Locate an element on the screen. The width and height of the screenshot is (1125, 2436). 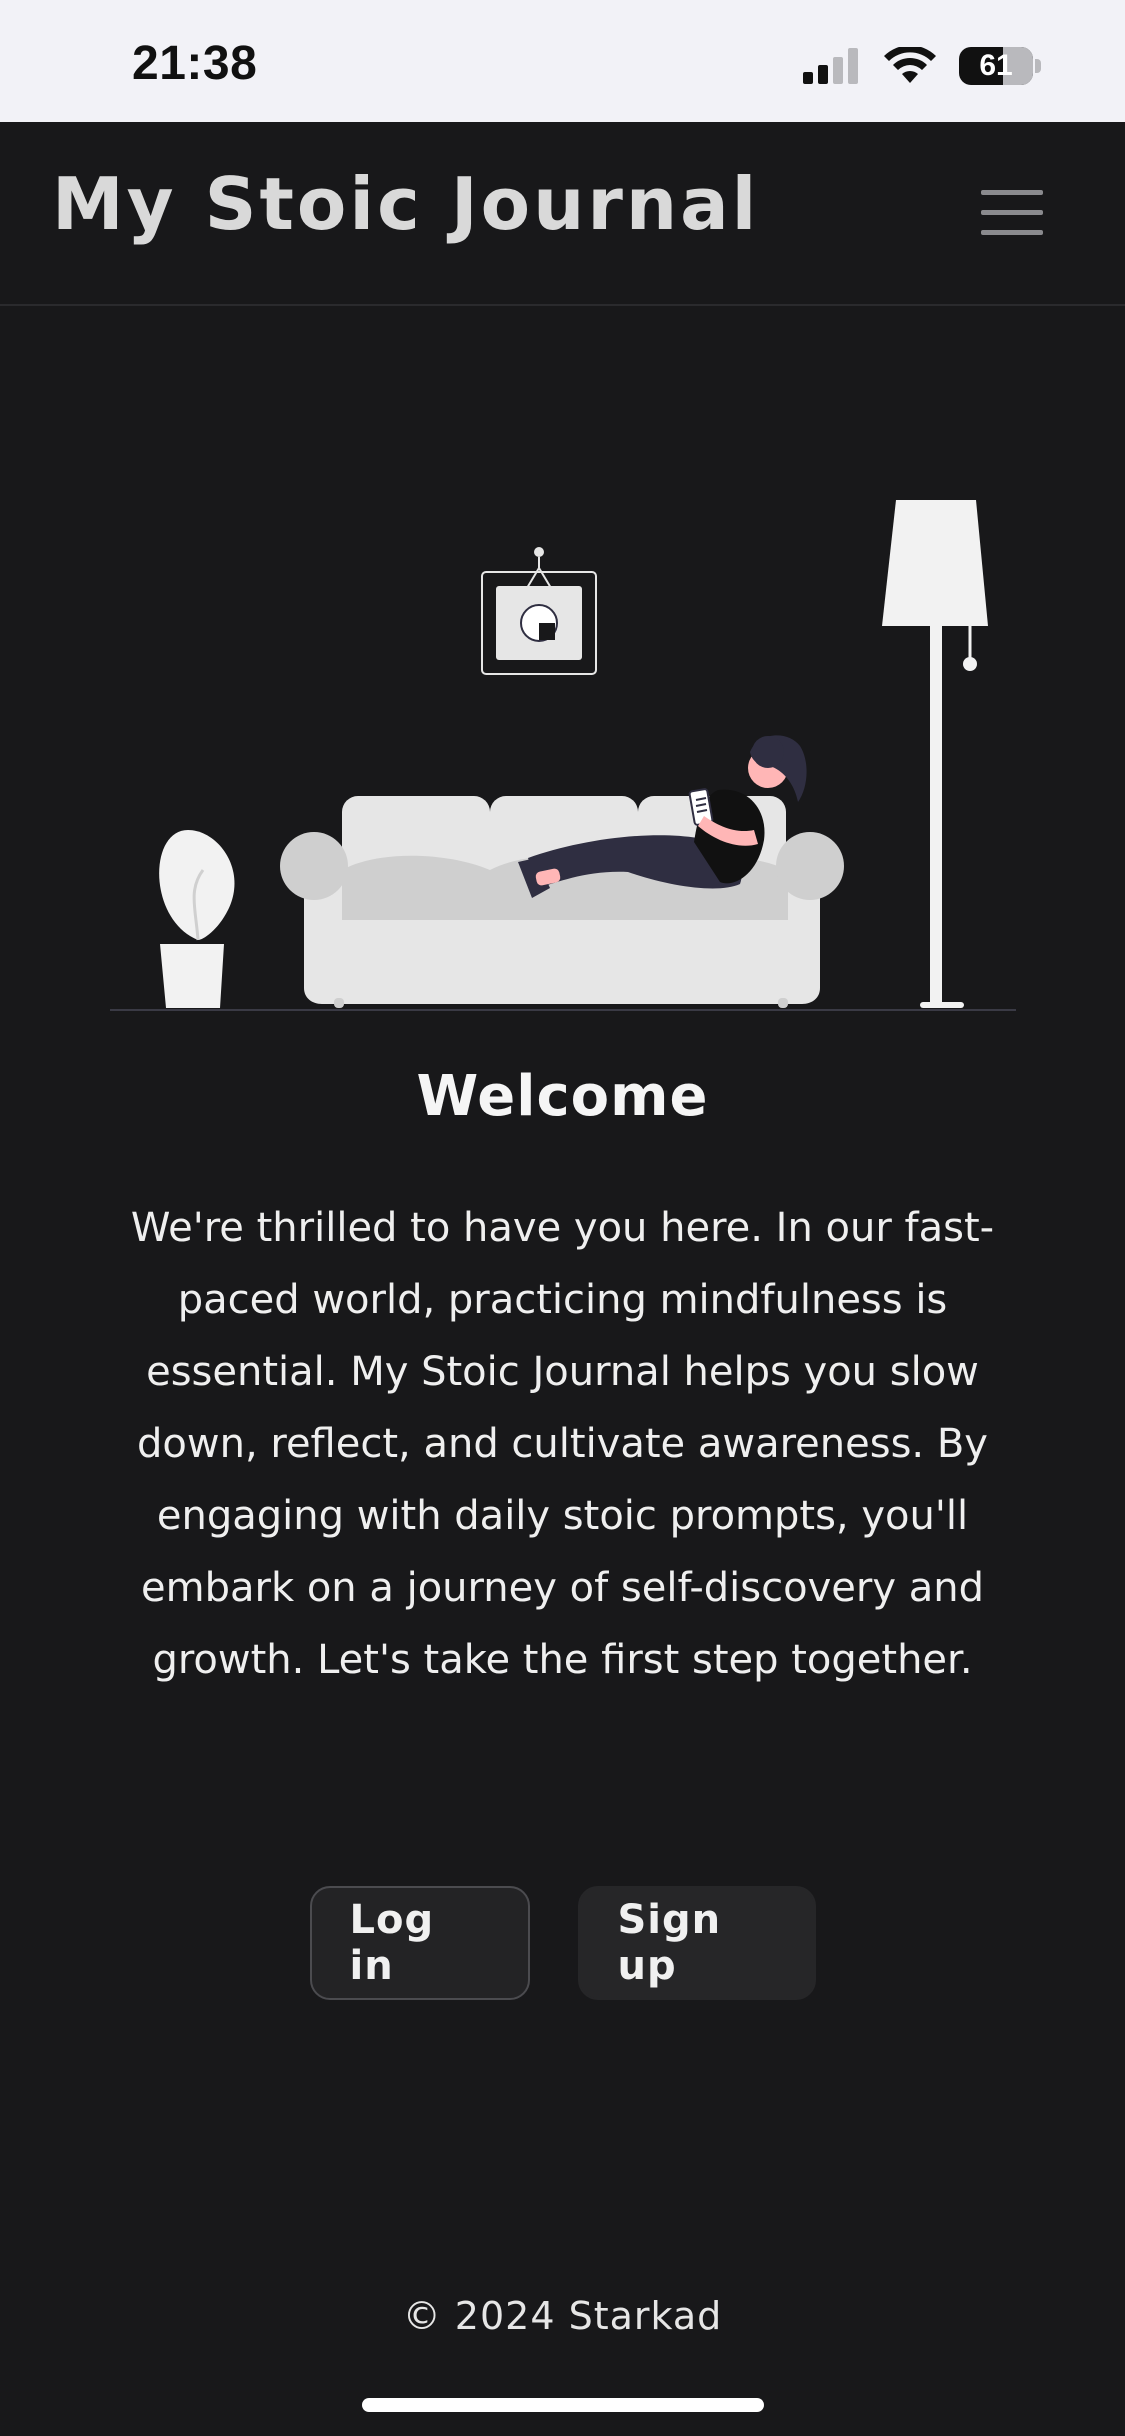
battery-level: 61 is located at coordinates (996, 65).